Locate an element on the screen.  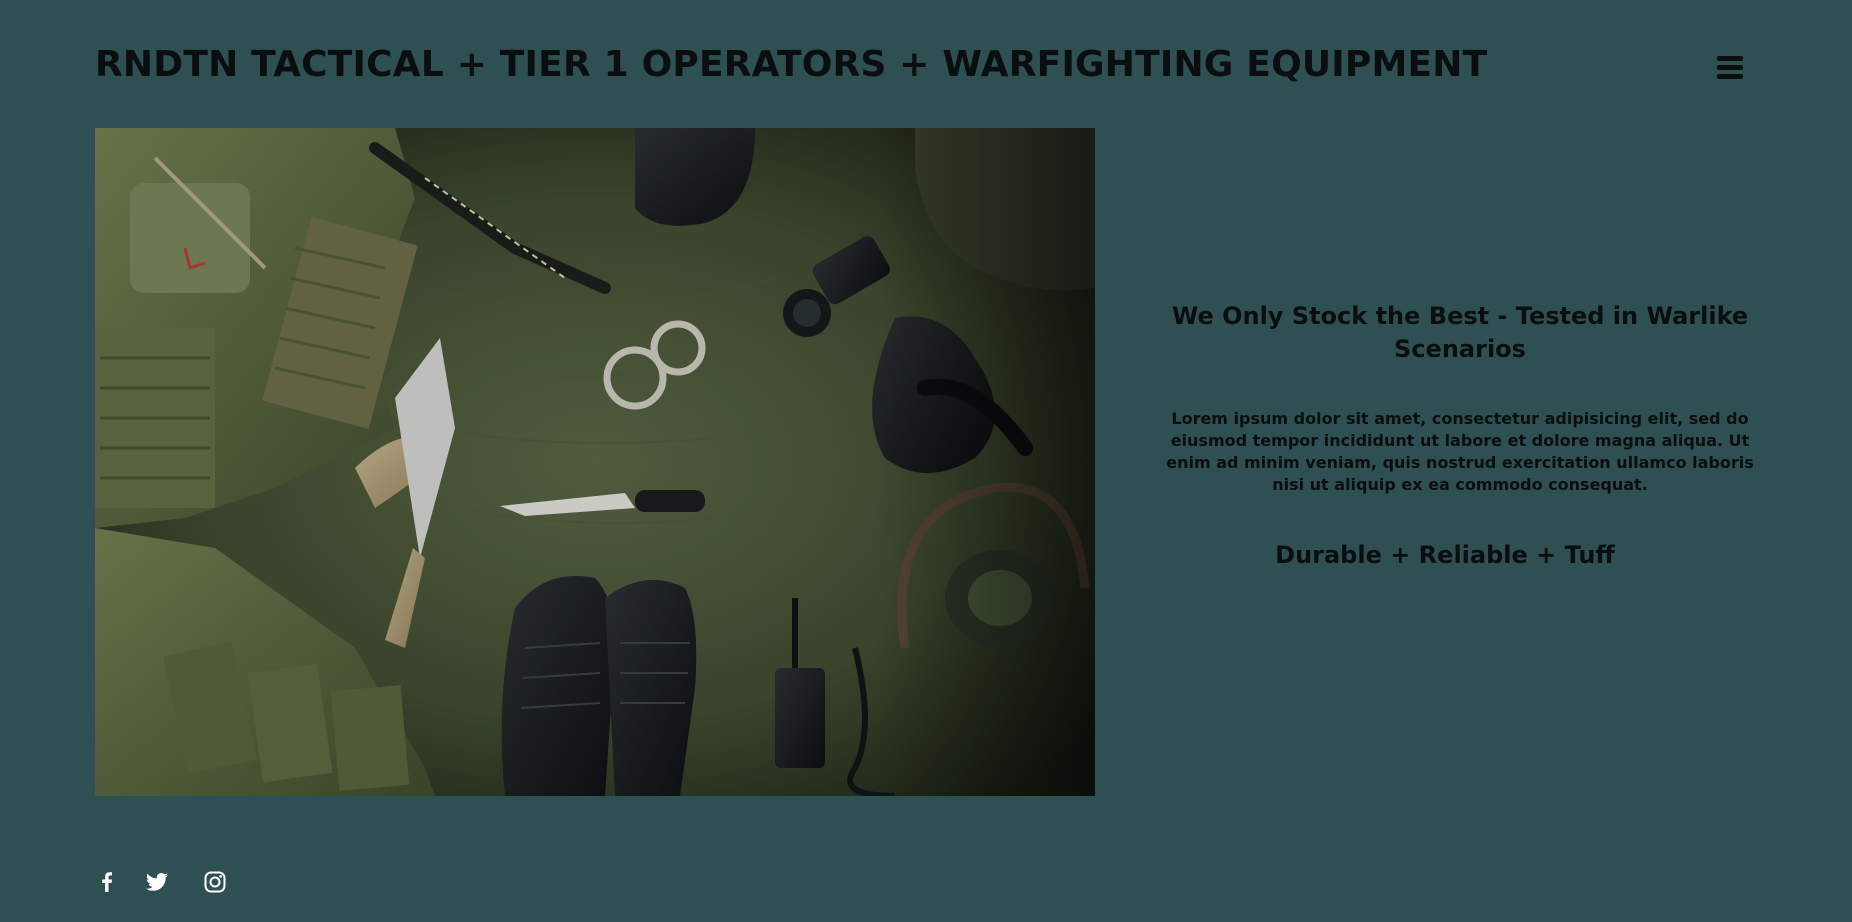
instagram-link is located at coordinates (215, 882).